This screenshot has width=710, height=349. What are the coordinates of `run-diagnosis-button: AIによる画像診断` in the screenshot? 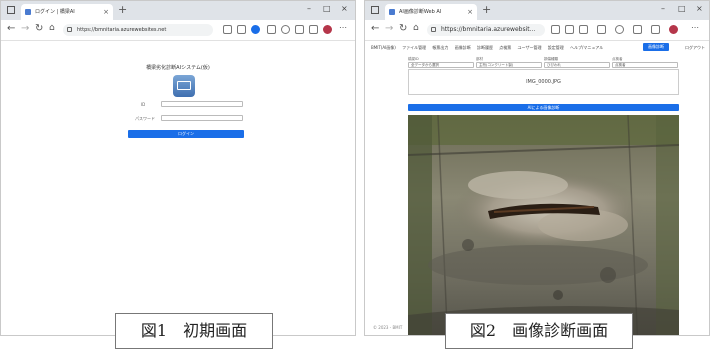 It's located at (543, 107).